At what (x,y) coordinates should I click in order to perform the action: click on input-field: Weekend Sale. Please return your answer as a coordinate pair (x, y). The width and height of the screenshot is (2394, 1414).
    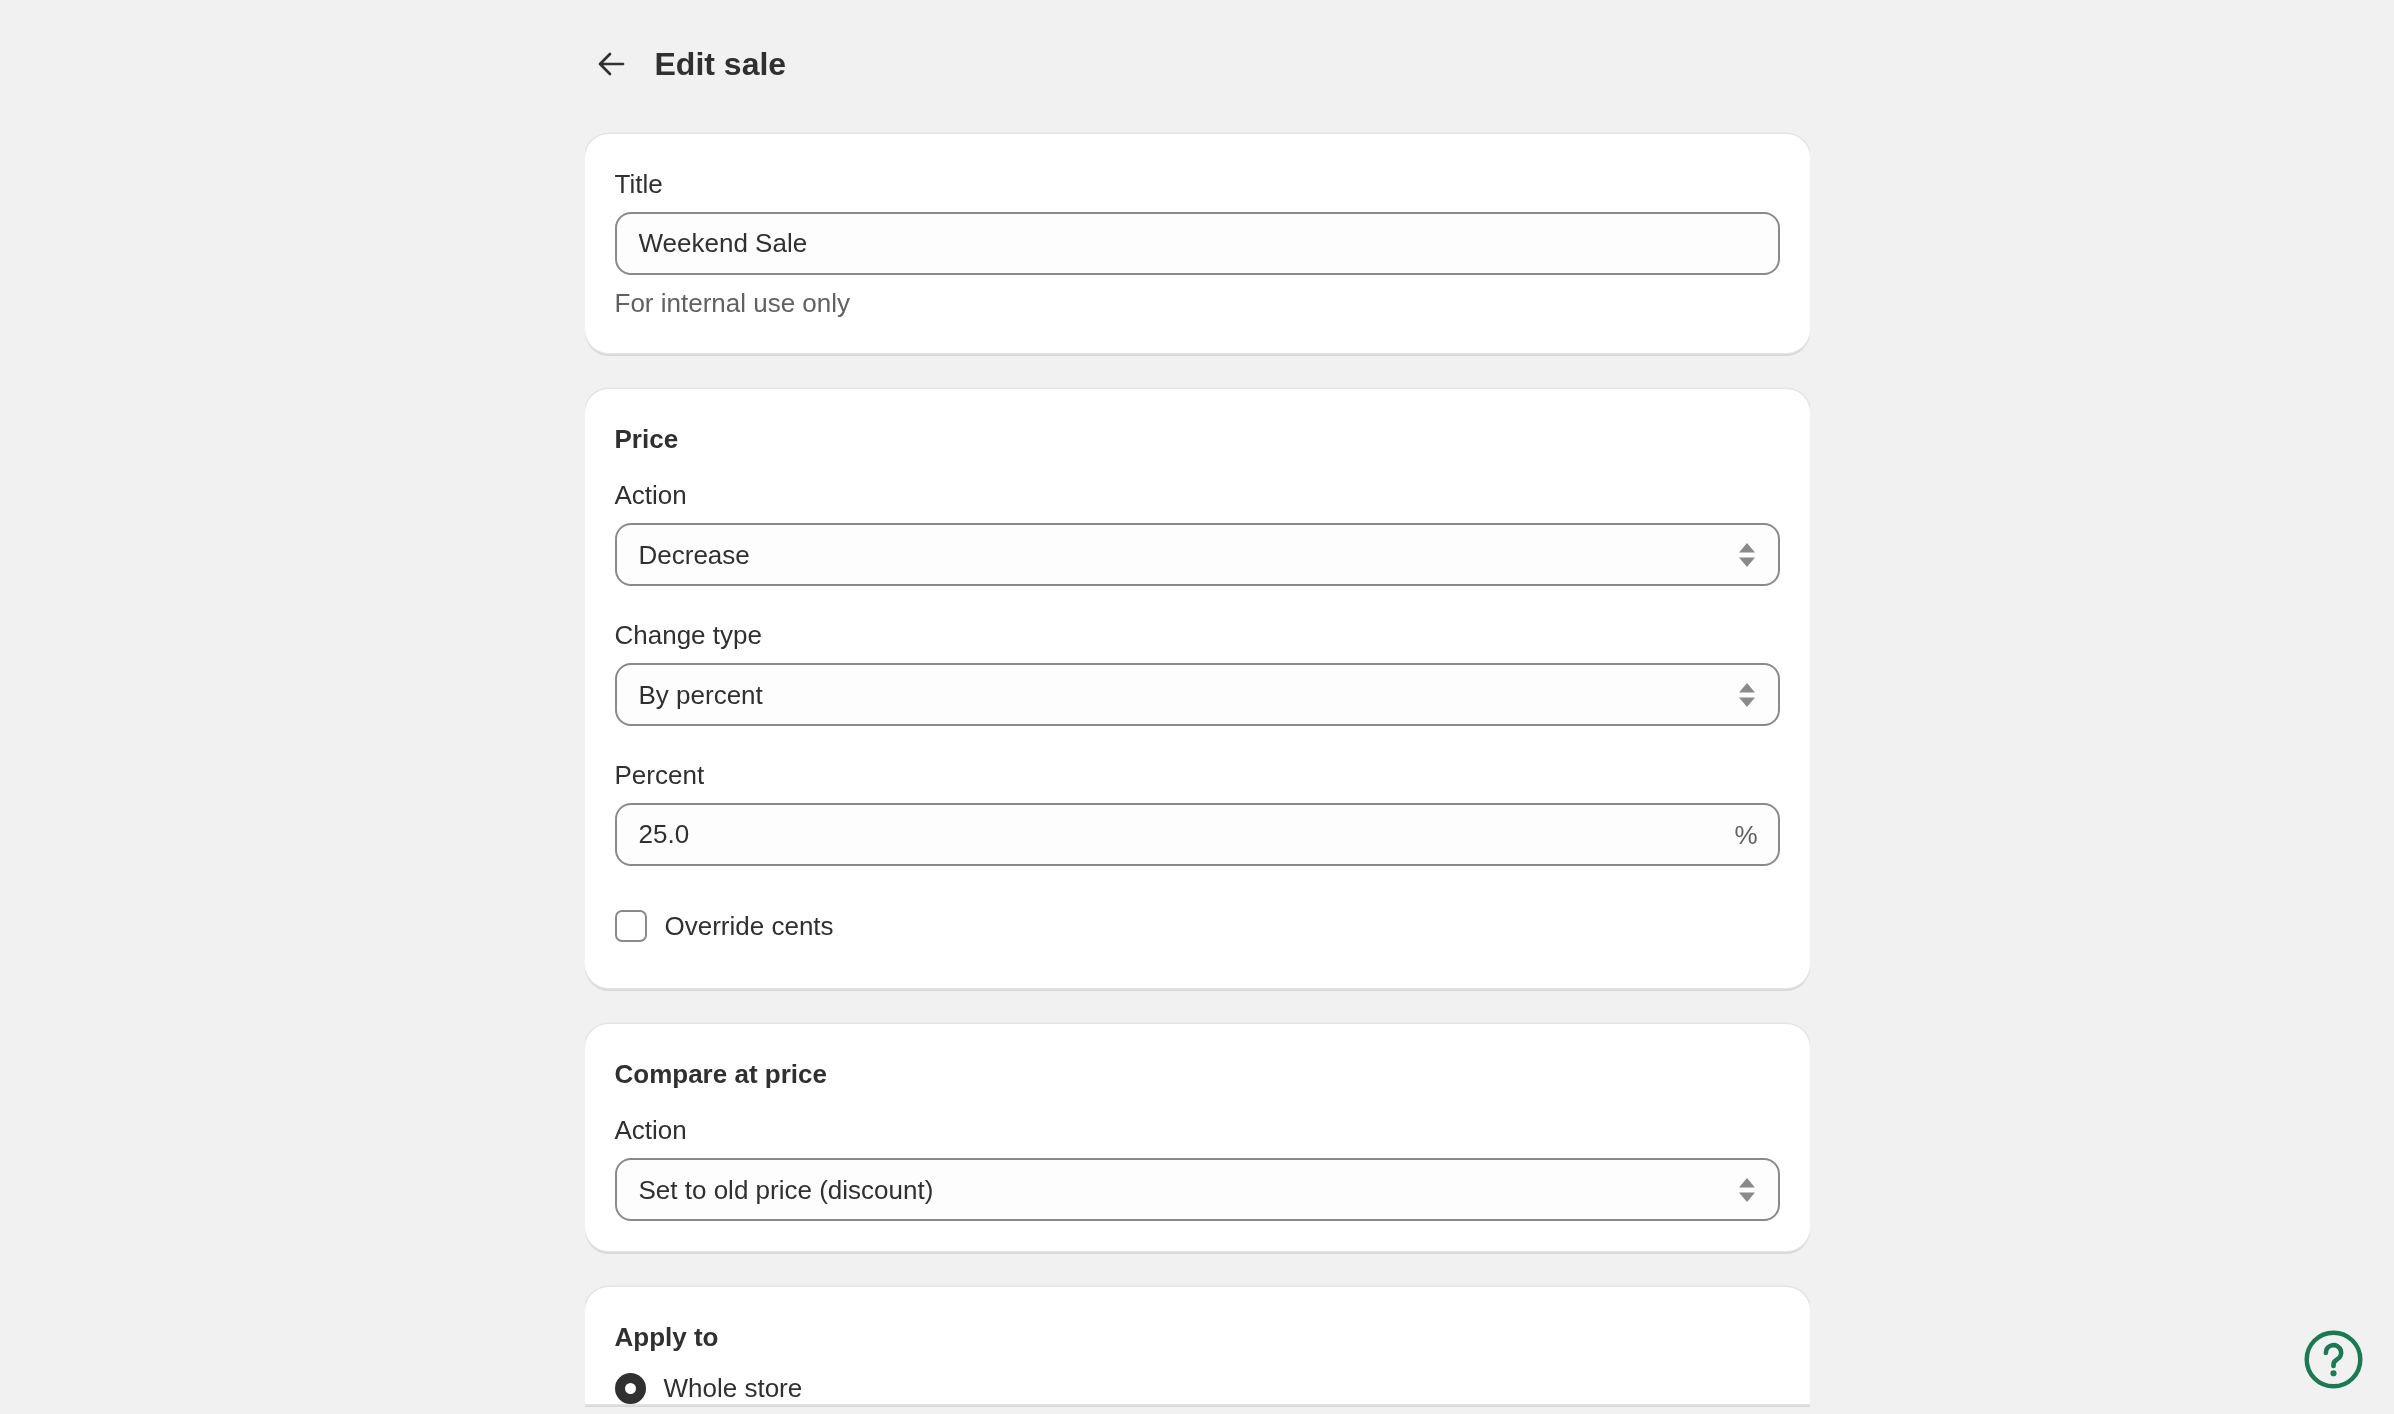
    Looking at the image, I should click on (1197, 243).